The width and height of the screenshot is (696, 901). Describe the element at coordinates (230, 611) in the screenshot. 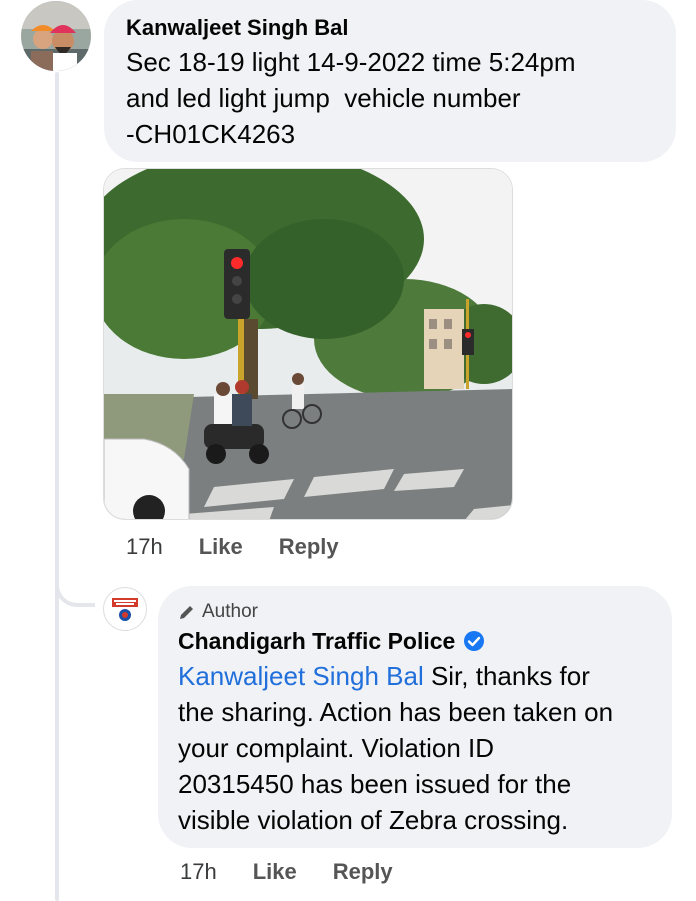

I see `author-tag-label: Author` at that location.